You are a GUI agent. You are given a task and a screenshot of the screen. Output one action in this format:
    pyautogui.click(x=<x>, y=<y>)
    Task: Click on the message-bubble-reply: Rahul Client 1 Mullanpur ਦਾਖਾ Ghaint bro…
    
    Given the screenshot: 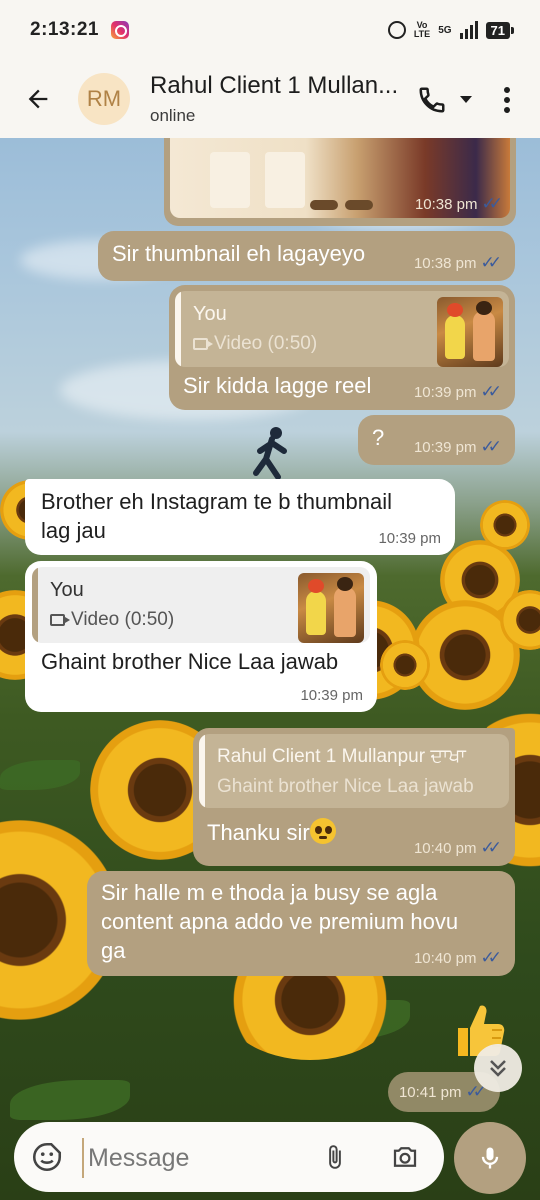 What is the action you would take?
    pyautogui.click(x=354, y=797)
    